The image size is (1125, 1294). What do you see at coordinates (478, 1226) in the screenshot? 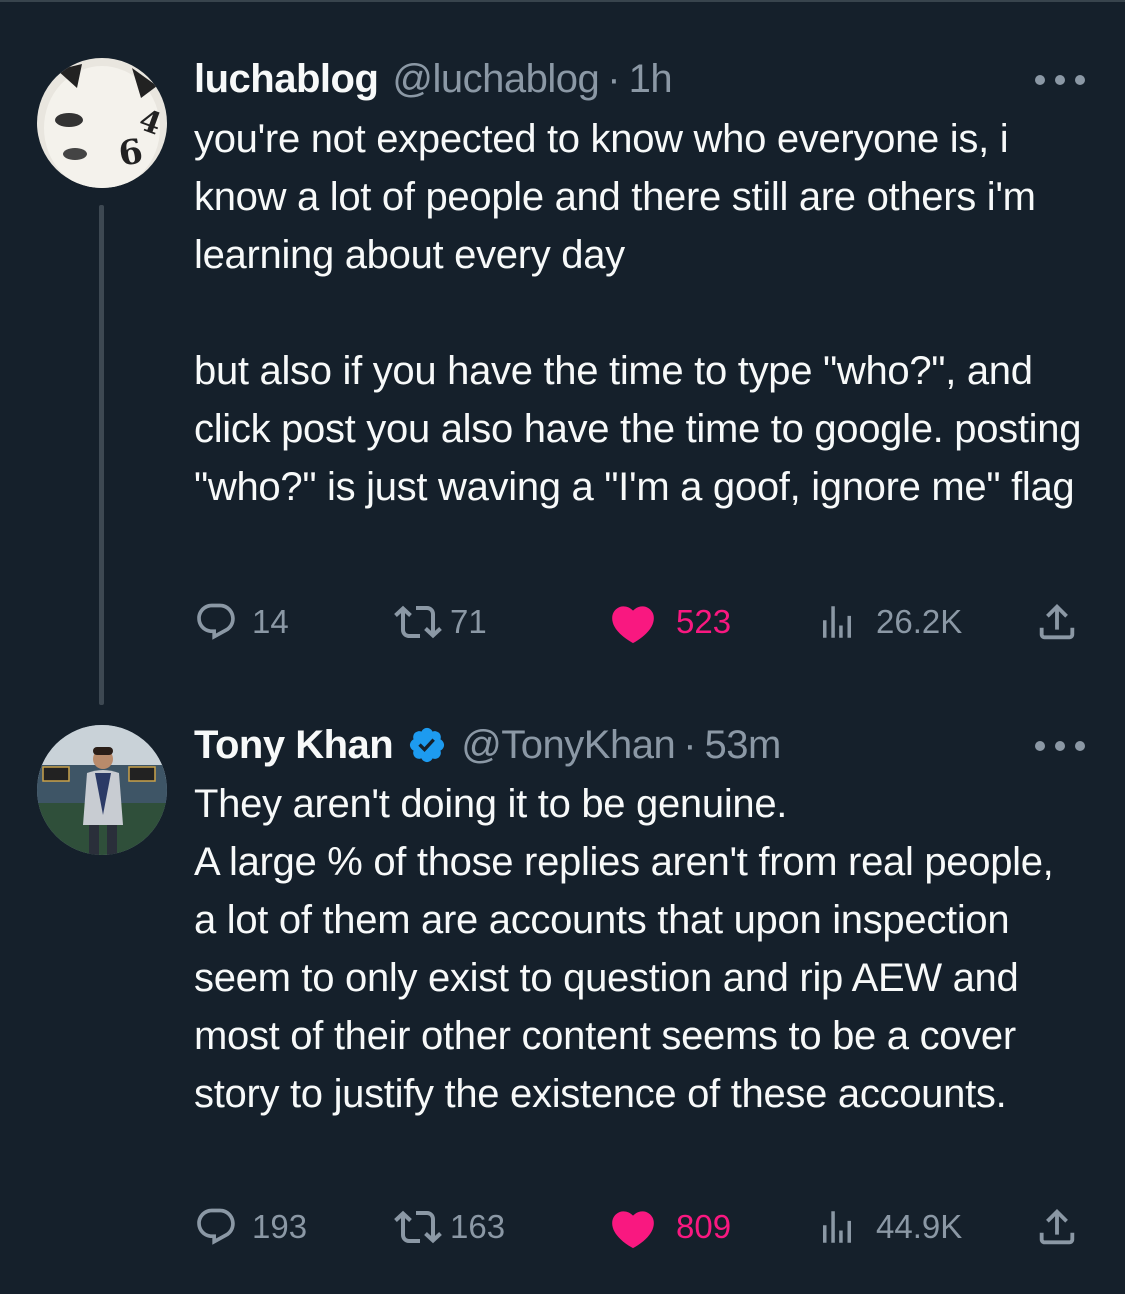
I see `repost-count: 163` at bounding box center [478, 1226].